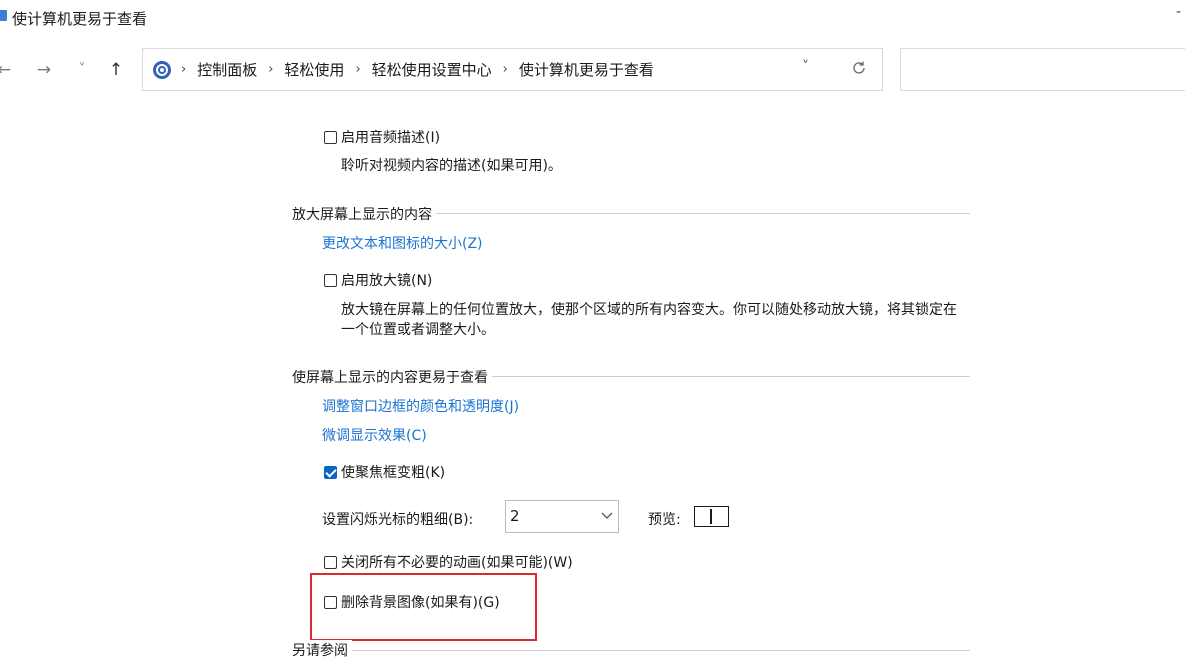  Describe the element at coordinates (631, 650) in the screenshot. I see `section-divider` at that location.